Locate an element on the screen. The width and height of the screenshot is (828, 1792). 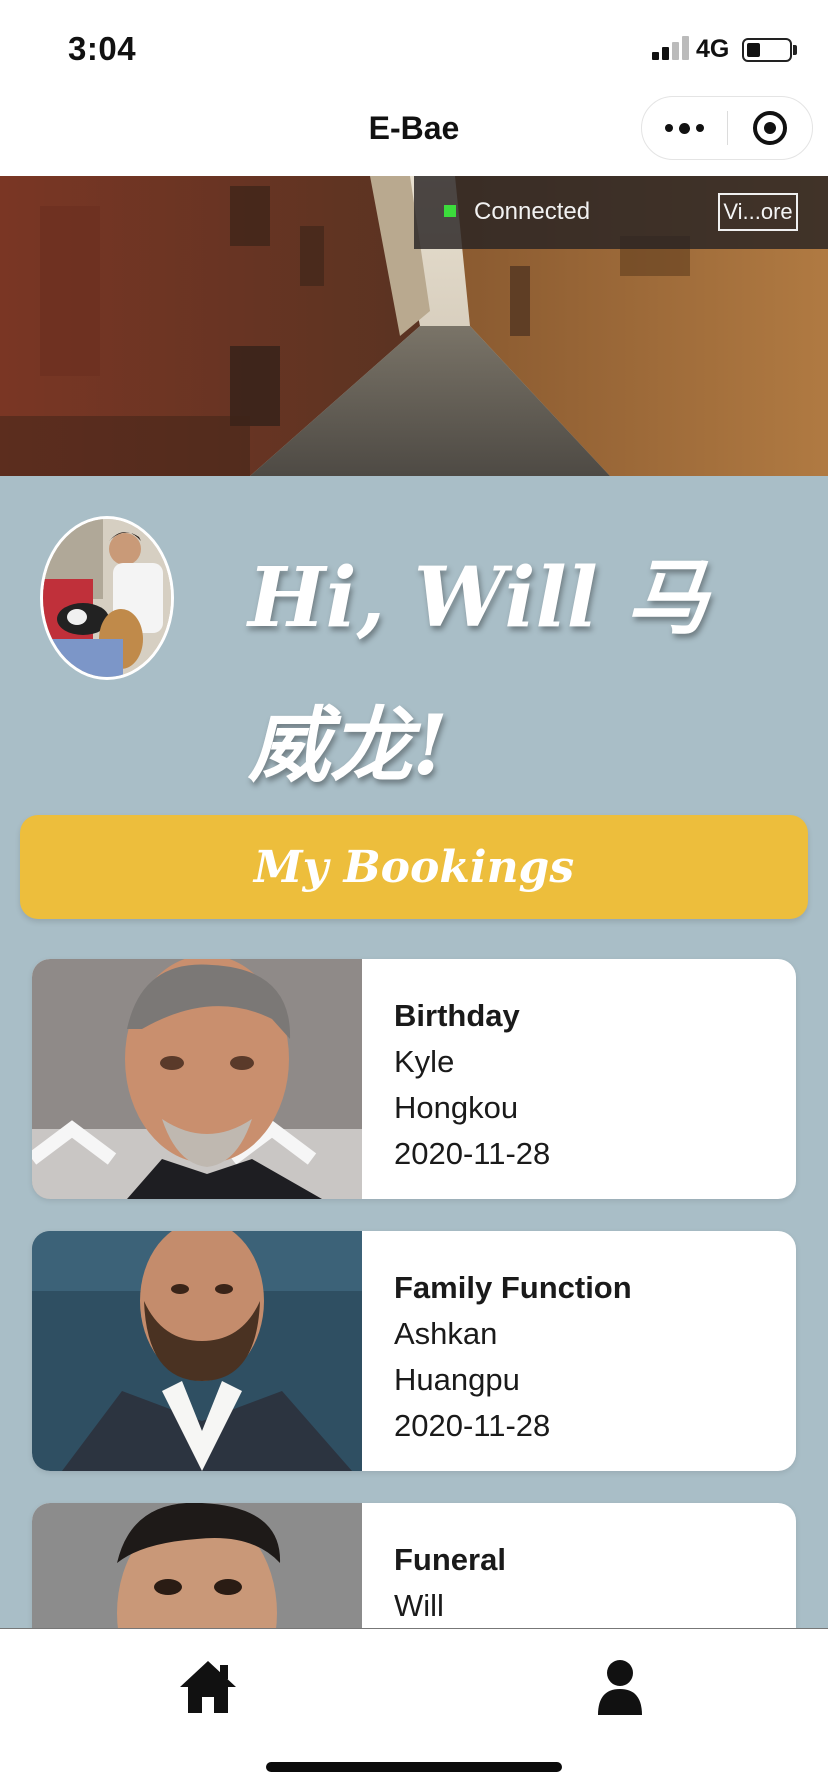
user-icon is located at coordinates (620, 1687).